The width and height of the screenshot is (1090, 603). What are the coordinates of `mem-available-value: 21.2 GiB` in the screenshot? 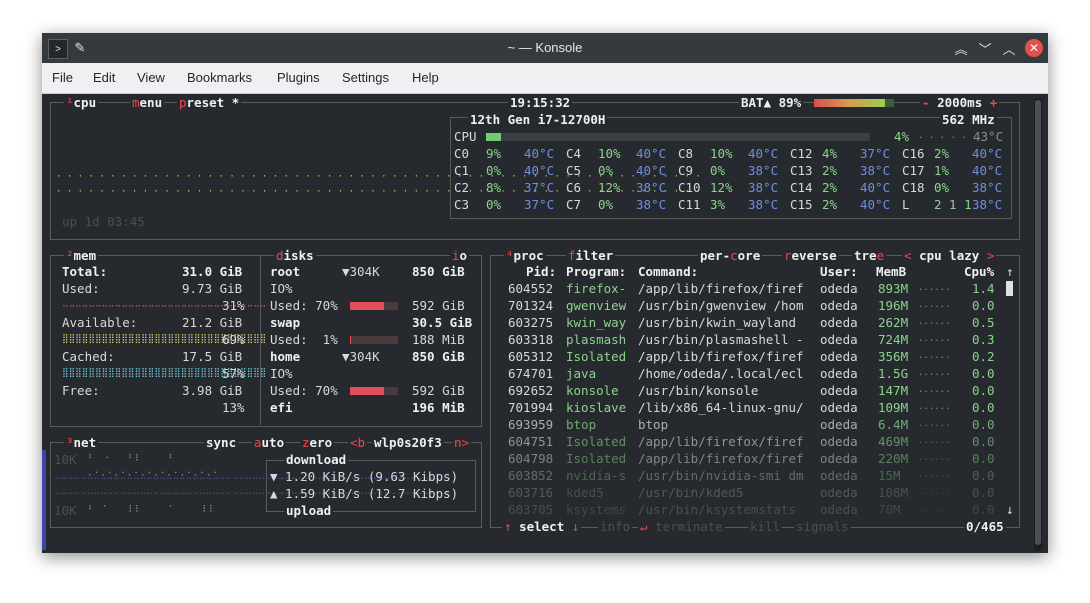 It's located at (212, 322).